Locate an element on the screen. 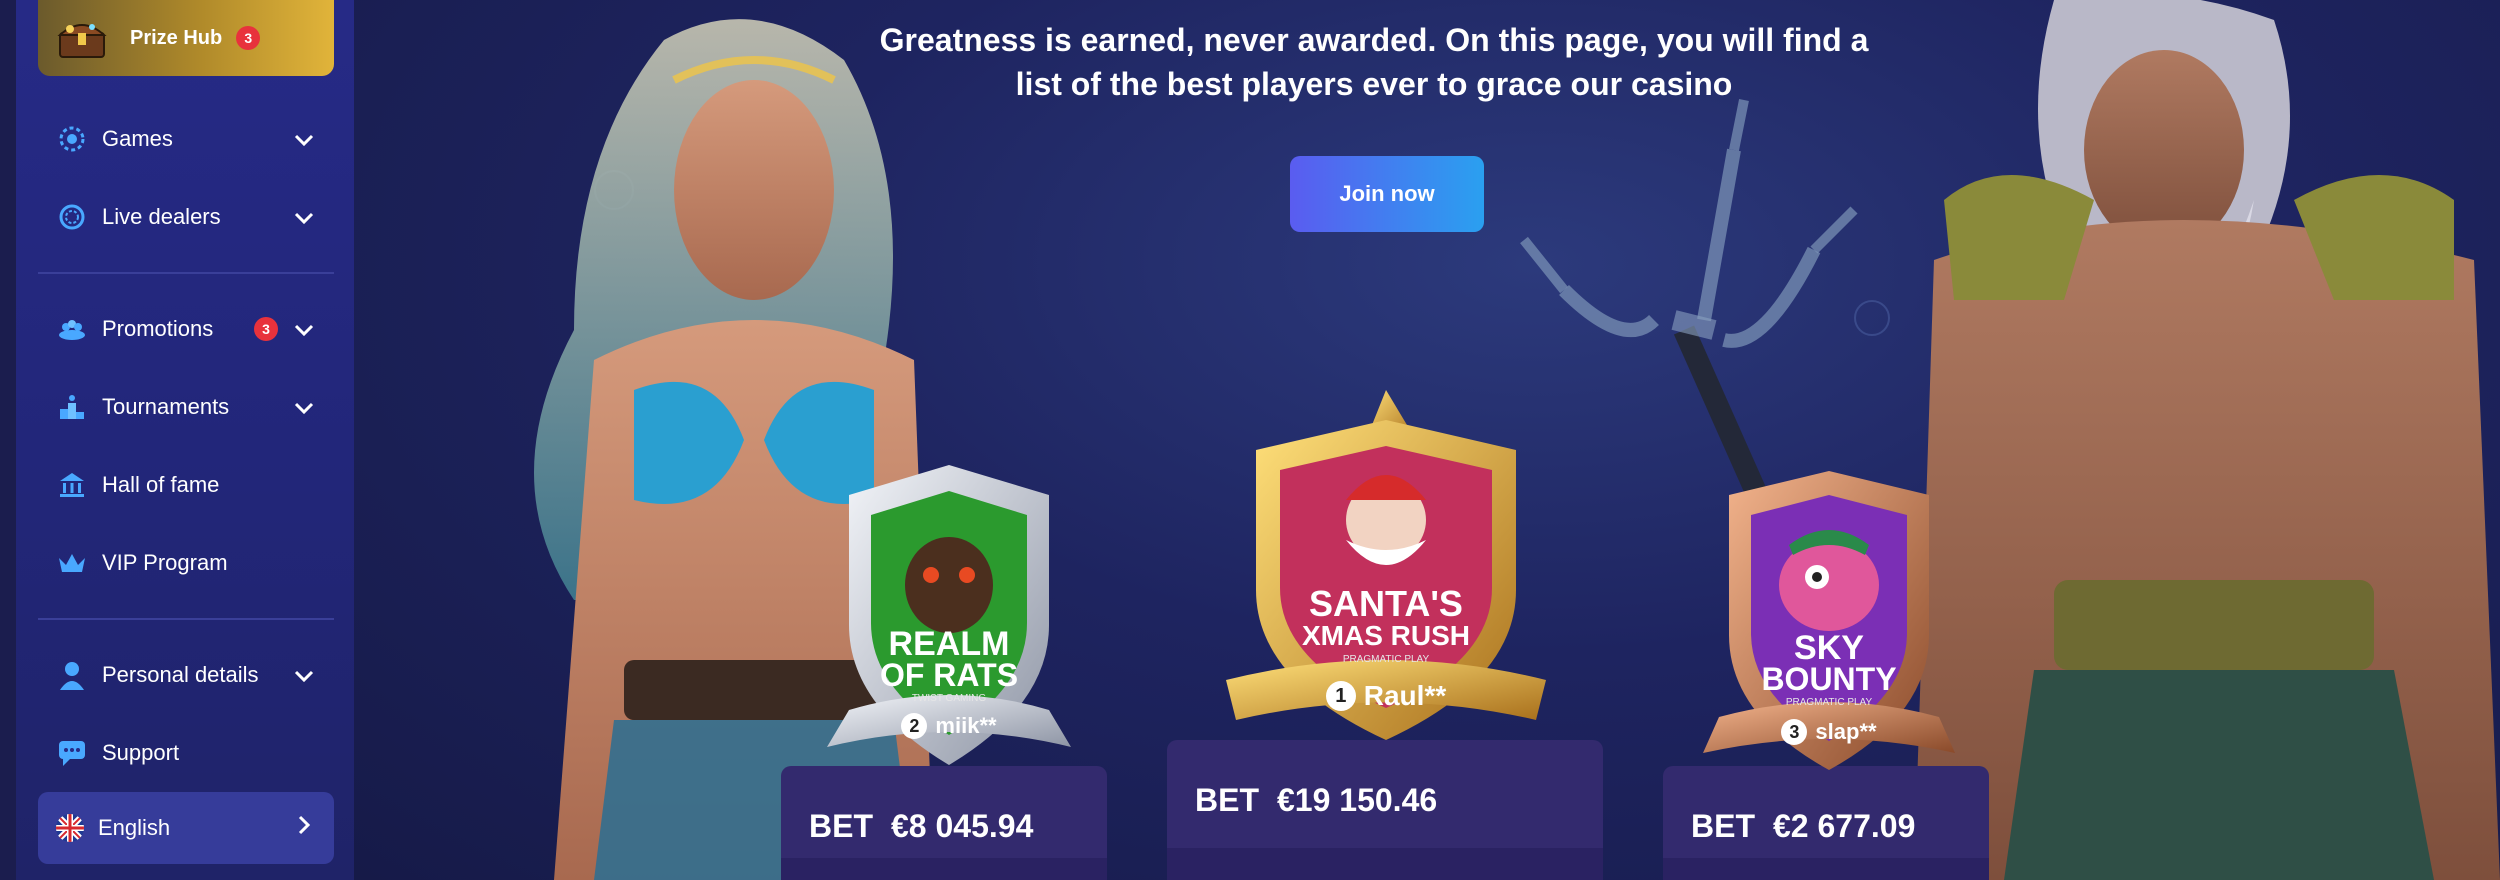 The image size is (2500, 880). bet-value: €19 150.46 is located at coordinates (1357, 800).